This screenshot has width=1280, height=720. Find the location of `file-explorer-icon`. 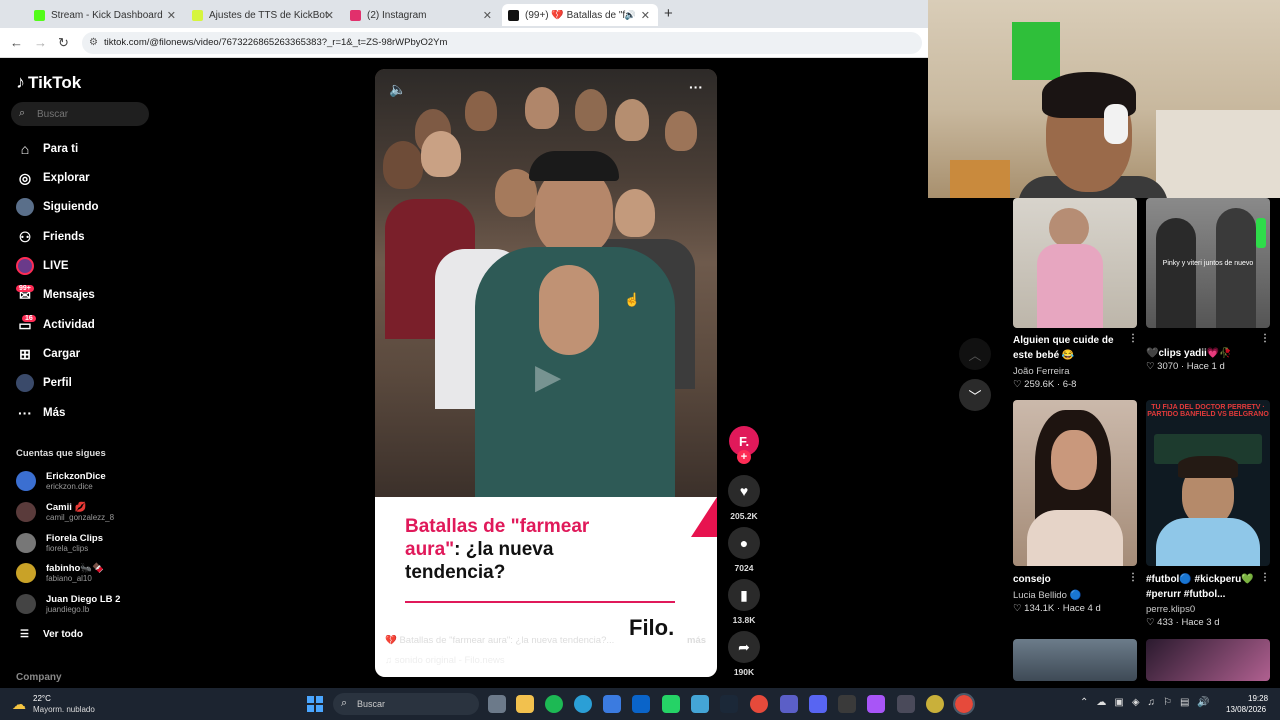

file-explorer-icon is located at coordinates (525, 704).